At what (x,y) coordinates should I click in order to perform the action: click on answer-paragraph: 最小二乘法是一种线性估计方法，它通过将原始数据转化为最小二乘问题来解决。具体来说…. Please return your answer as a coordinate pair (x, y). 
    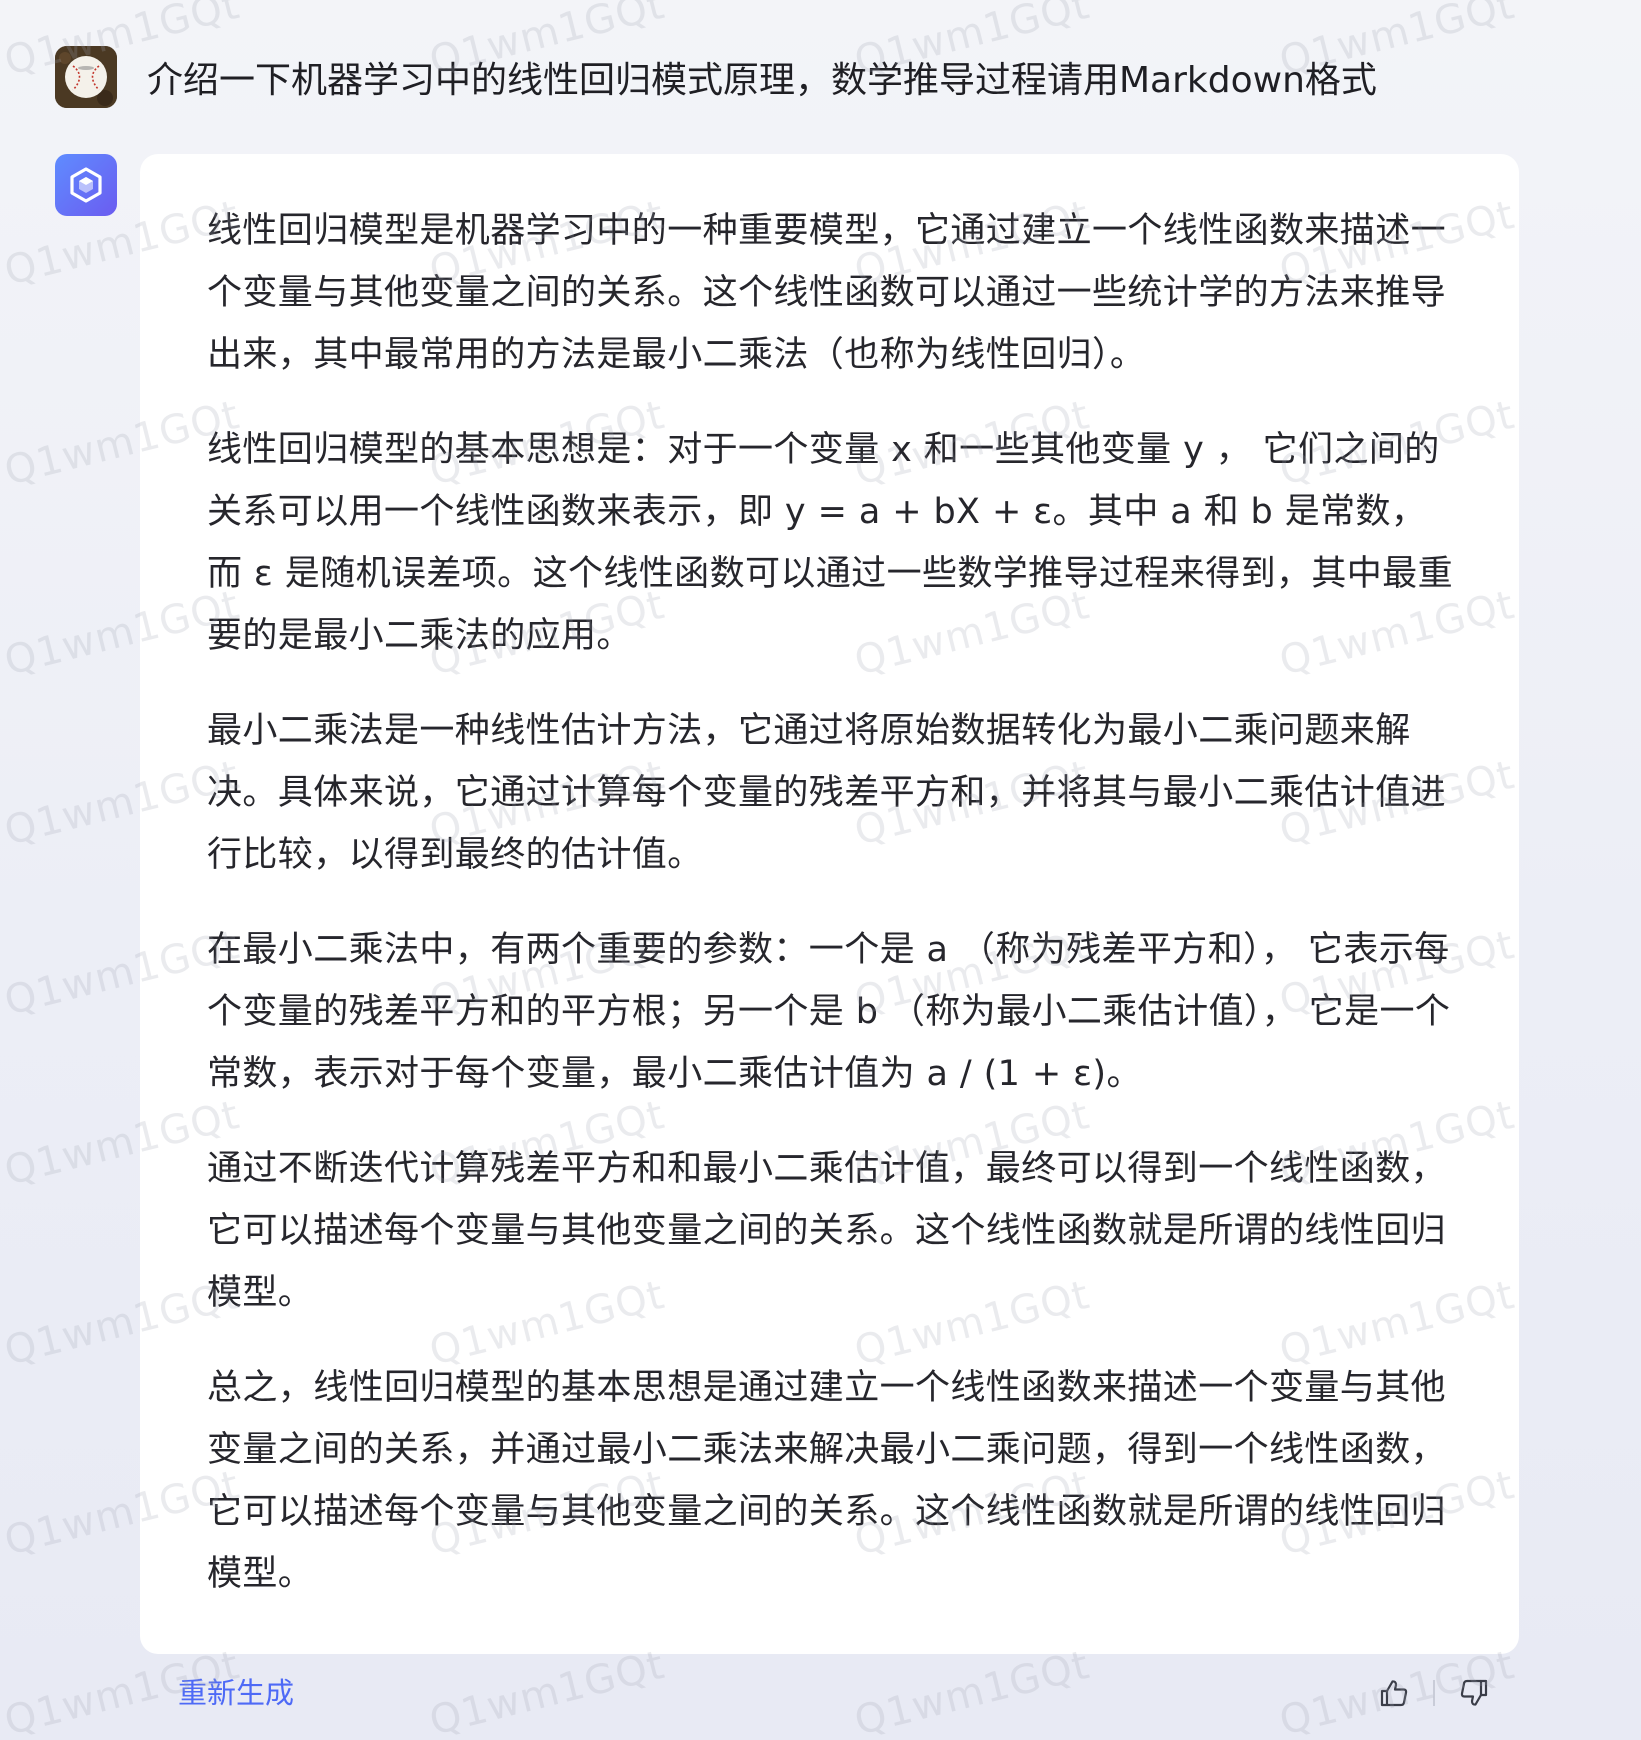
    Looking at the image, I should click on (827, 793).